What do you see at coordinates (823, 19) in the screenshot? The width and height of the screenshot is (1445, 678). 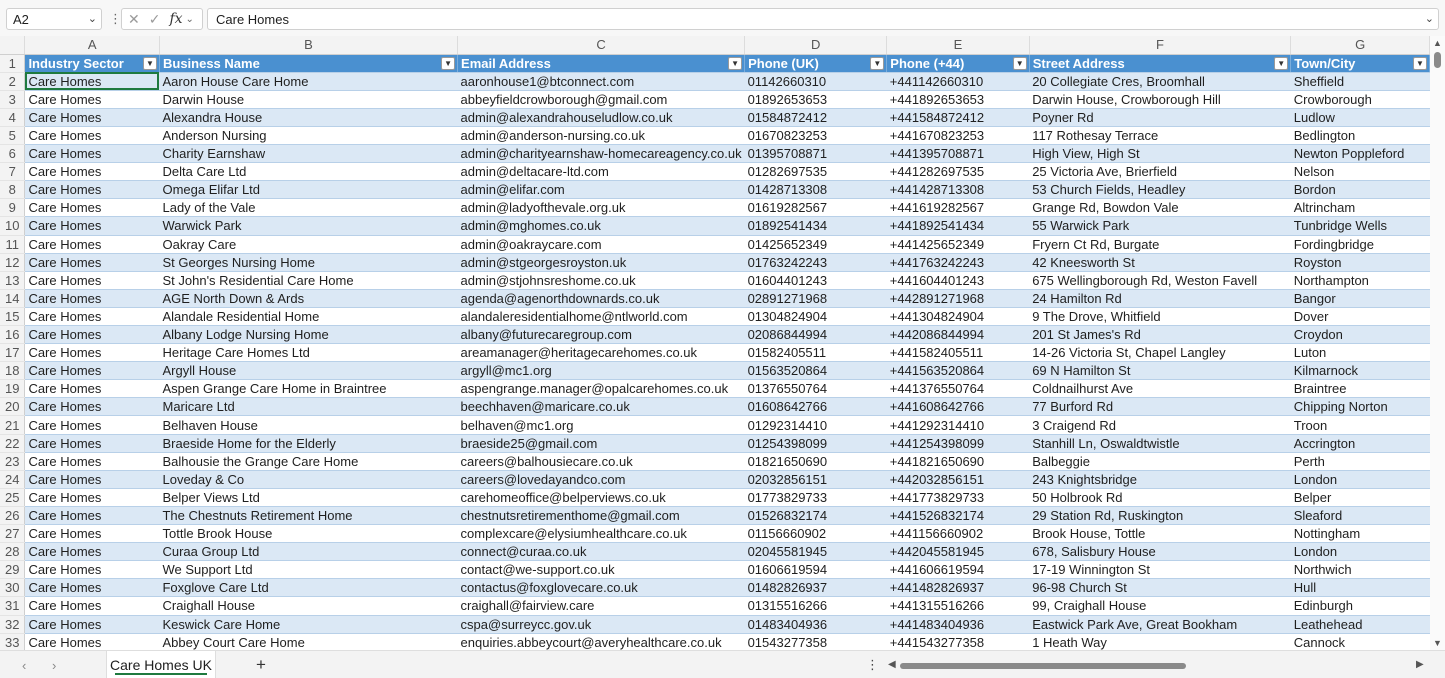 I see `formula-input: Care Homes ⌄` at bounding box center [823, 19].